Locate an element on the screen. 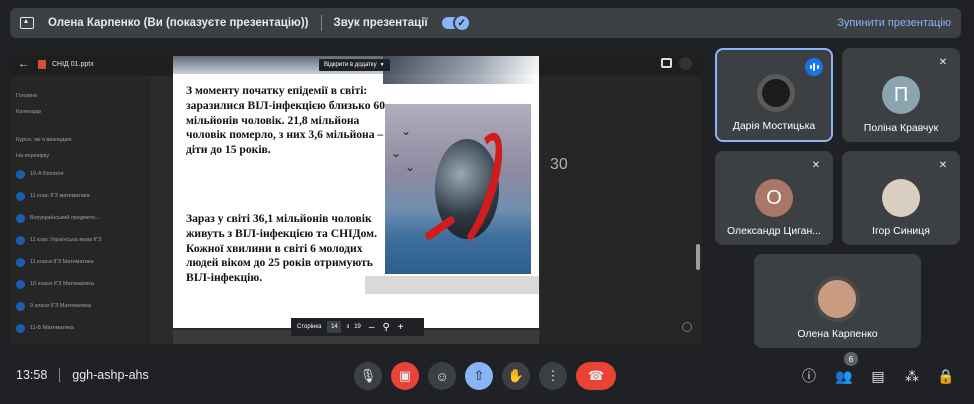 The width and height of the screenshot is (974, 404). more-options-icon is located at coordinates (685, 63).